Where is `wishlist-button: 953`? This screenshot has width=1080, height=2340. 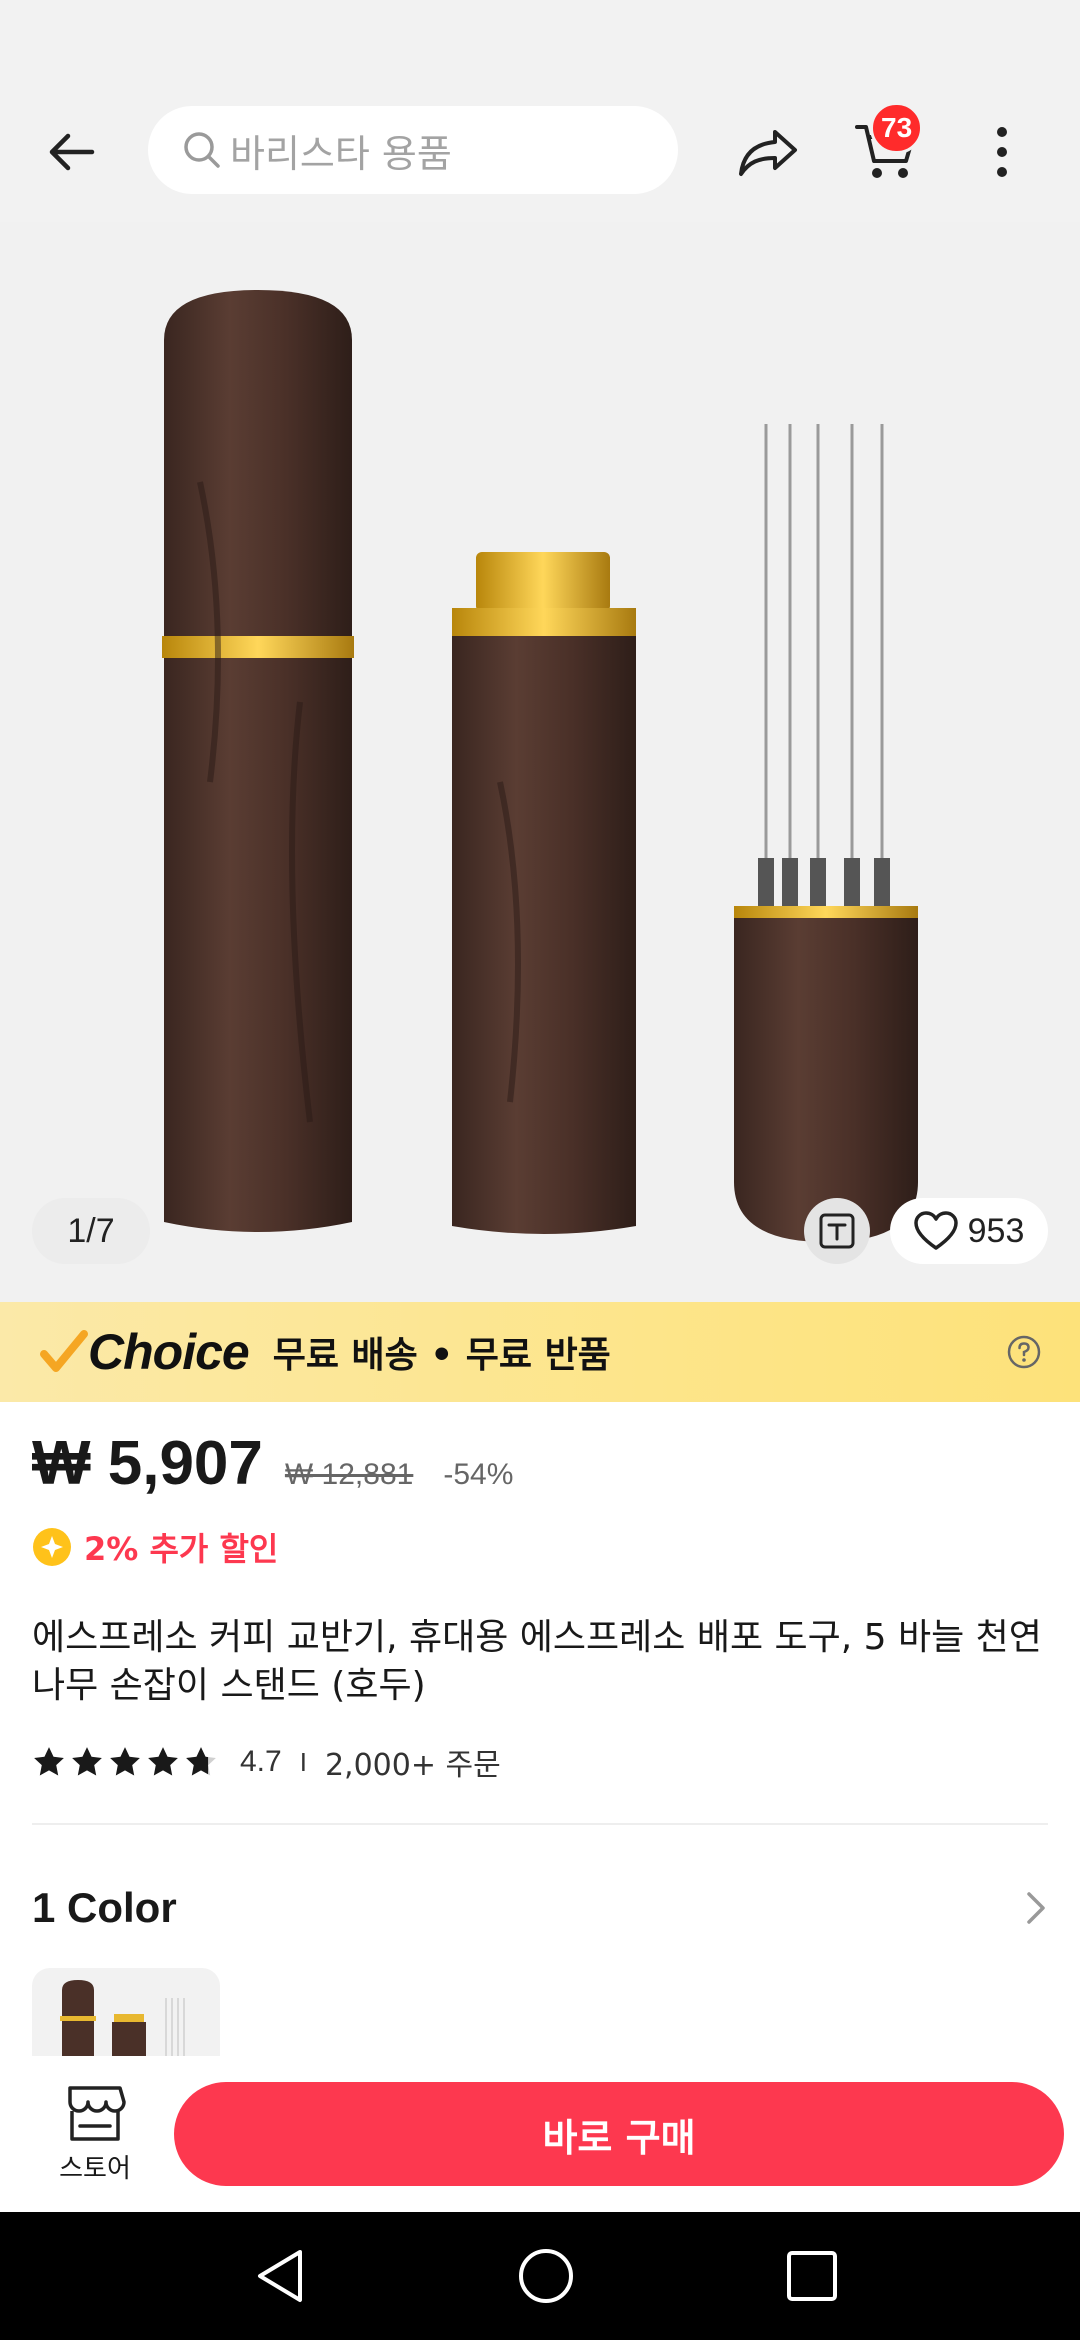
wishlist-button: 953 is located at coordinates (969, 1231).